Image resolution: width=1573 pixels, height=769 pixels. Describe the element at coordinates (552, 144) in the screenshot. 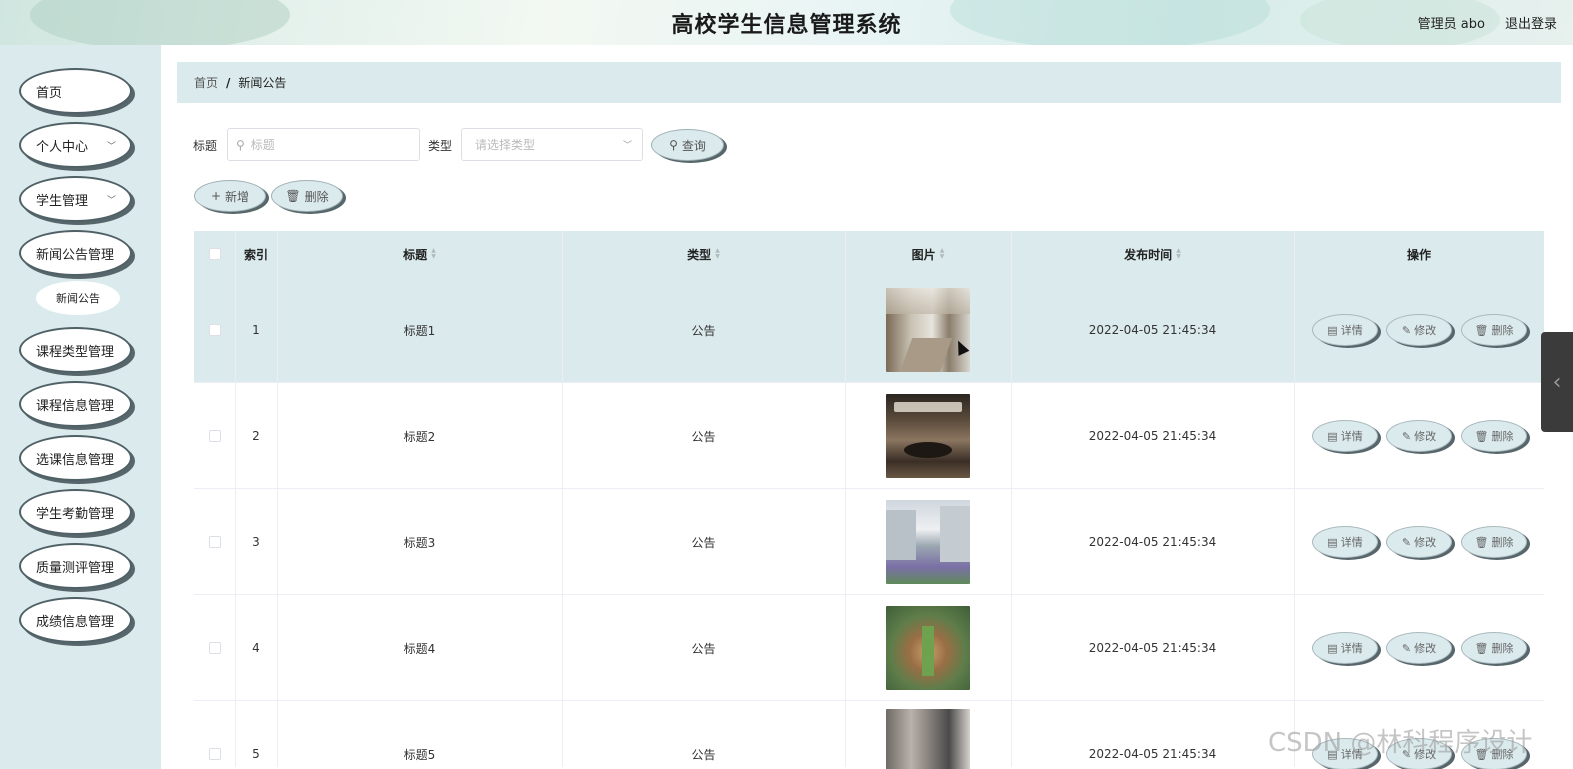

I see `type-select: 请选择类型 ﹀` at that location.